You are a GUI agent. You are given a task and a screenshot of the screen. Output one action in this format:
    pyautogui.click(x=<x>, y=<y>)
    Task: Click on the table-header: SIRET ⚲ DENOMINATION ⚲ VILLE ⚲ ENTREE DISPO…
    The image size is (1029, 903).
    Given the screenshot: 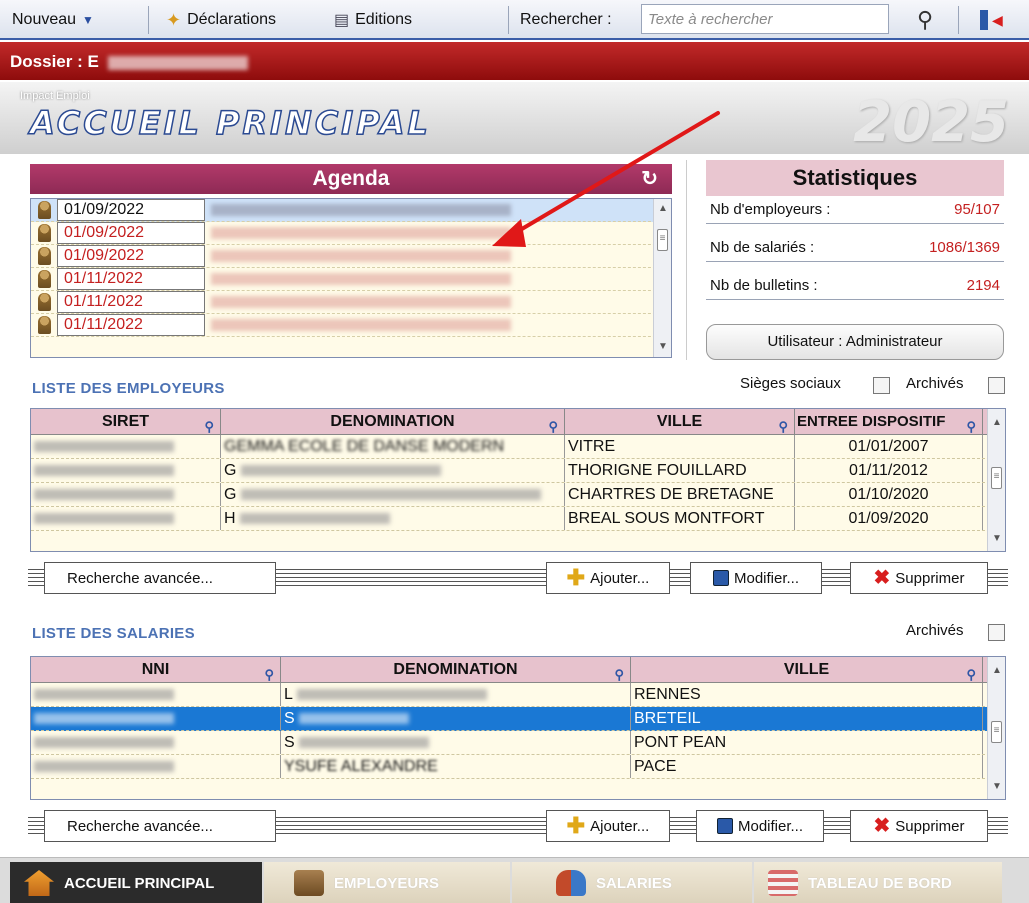 What is the action you would take?
    pyautogui.click(x=518, y=422)
    